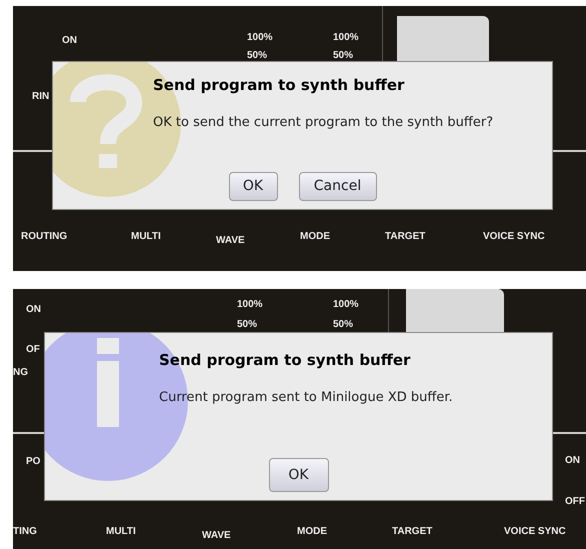 This screenshot has height=549, width=586. What do you see at coordinates (25, 532) in the screenshot?
I see `control-label: TING` at bounding box center [25, 532].